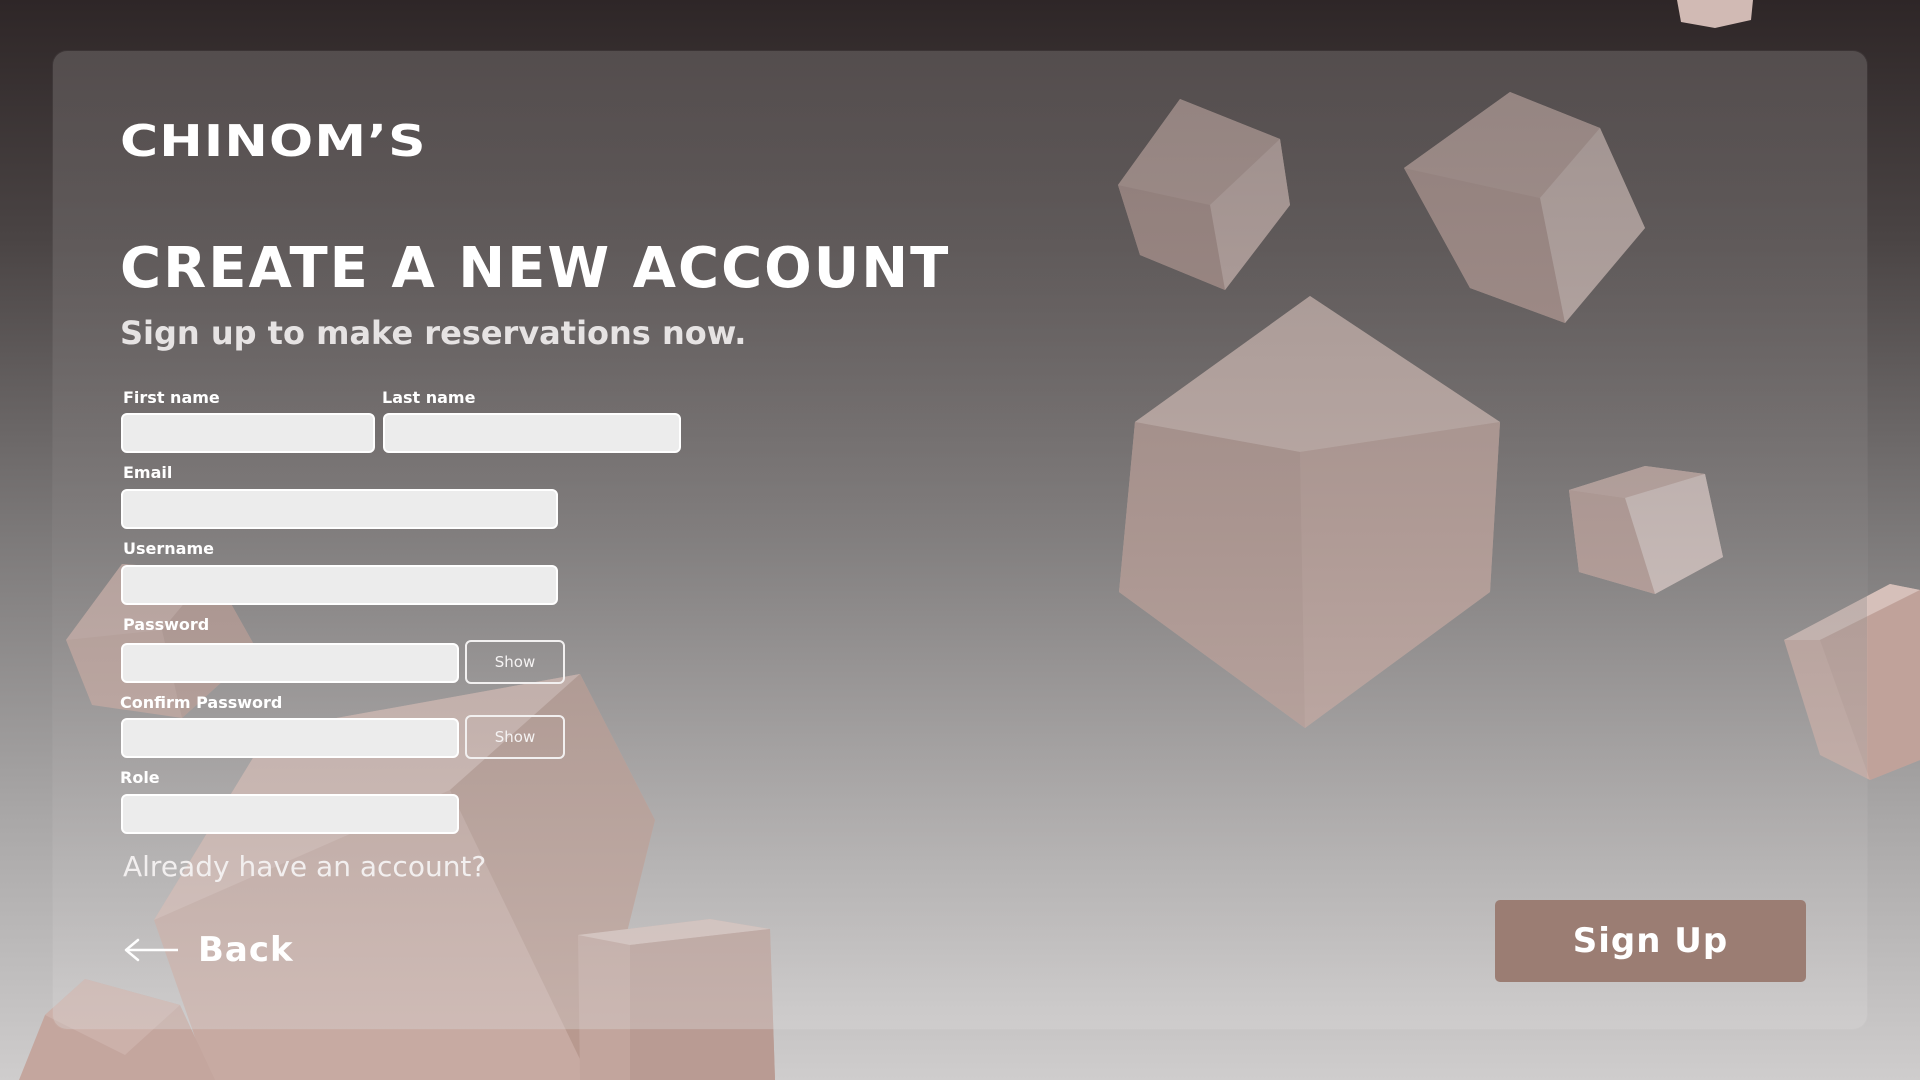 The height and width of the screenshot is (1080, 1920). I want to click on cube-decoration, so click(1715, 14).